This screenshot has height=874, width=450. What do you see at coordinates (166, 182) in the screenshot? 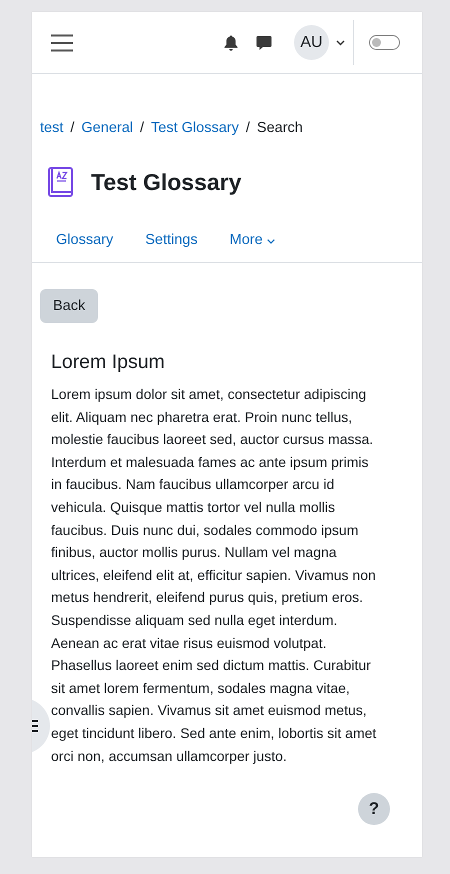
I see `page-title: Test Glossary` at bounding box center [166, 182].